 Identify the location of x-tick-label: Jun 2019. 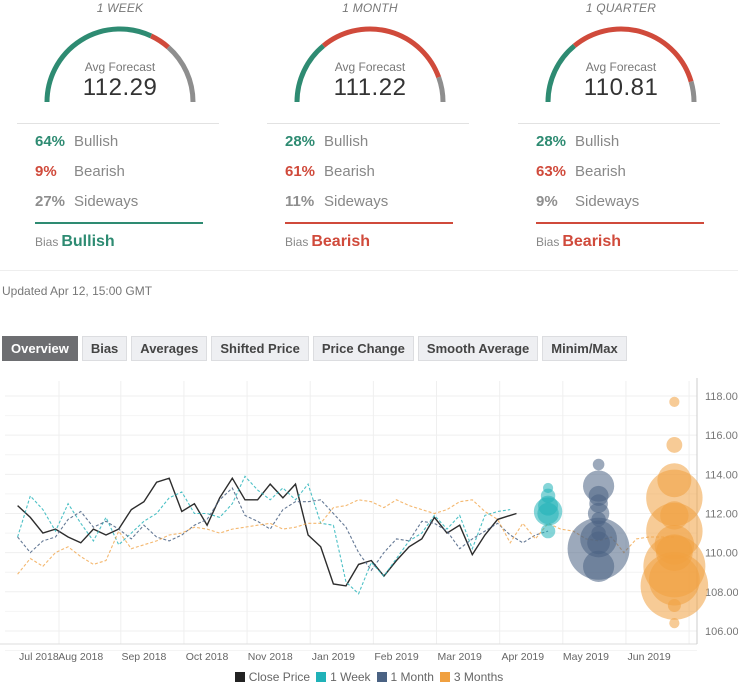
(649, 657).